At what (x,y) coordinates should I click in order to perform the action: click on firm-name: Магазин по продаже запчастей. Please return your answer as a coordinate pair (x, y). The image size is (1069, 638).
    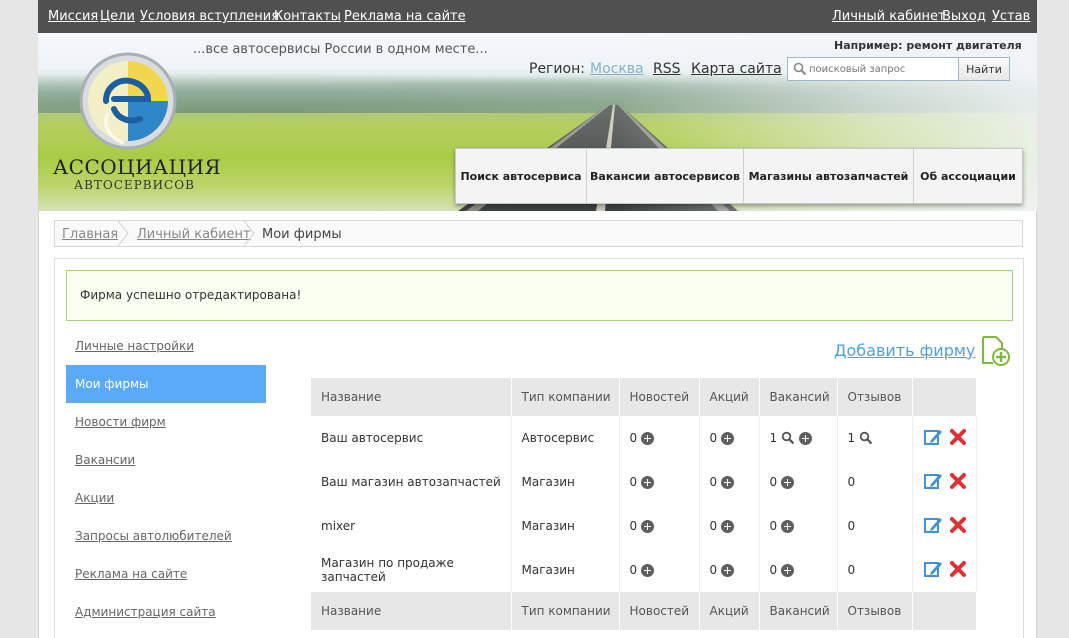
    Looking at the image, I should click on (411, 570).